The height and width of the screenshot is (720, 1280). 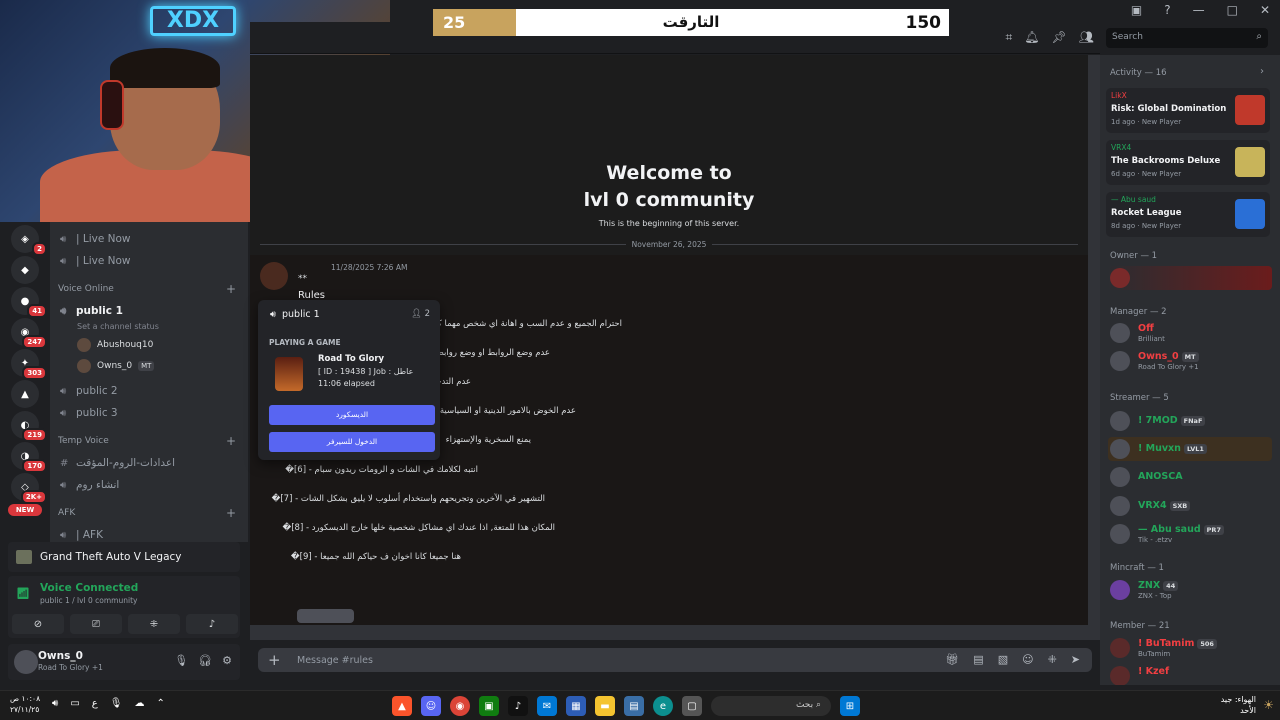 What do you see at coordinates (1190, 278) in the screenshot?
I see `member-item` at bounding box center [1190, 278].